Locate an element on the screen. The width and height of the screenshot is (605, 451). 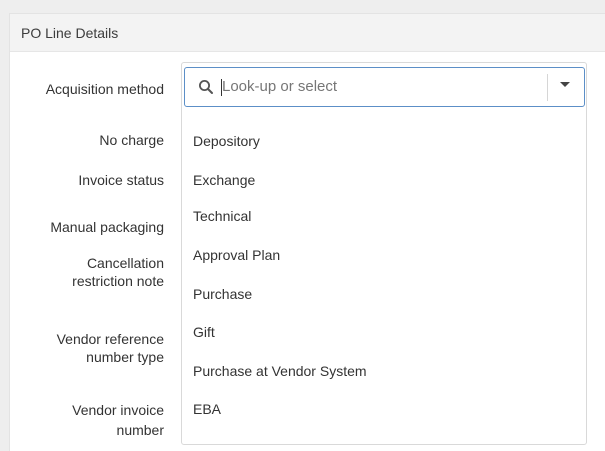
panel-title: PO Line Details is located at coordinates (70, 33).